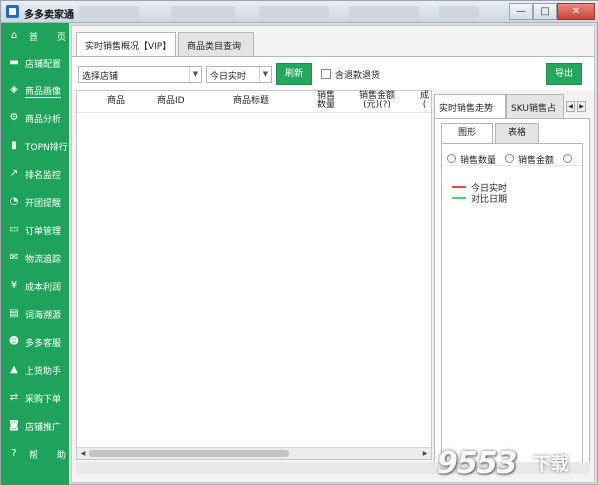 The image size is (598, 485). What do you see at coordinates (116, 101) in the screenshot?
I see `column-header-product: 商品` at bounding box center [116, 101].